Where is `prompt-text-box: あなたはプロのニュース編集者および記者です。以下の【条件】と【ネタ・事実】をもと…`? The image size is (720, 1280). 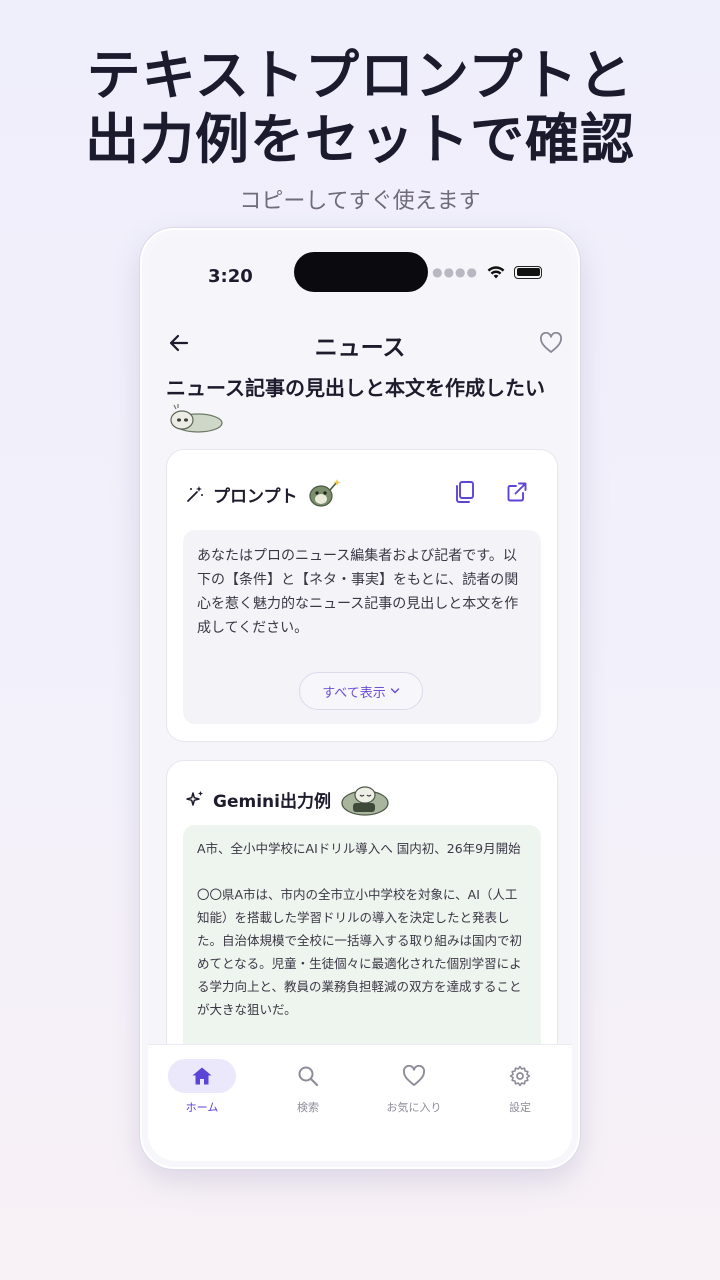 prompt-text-box: あなたはプロのニュース編集者および記者です。以下の【条件】と【ネタ・事実】をもと… is located at coordinates (362, 627).